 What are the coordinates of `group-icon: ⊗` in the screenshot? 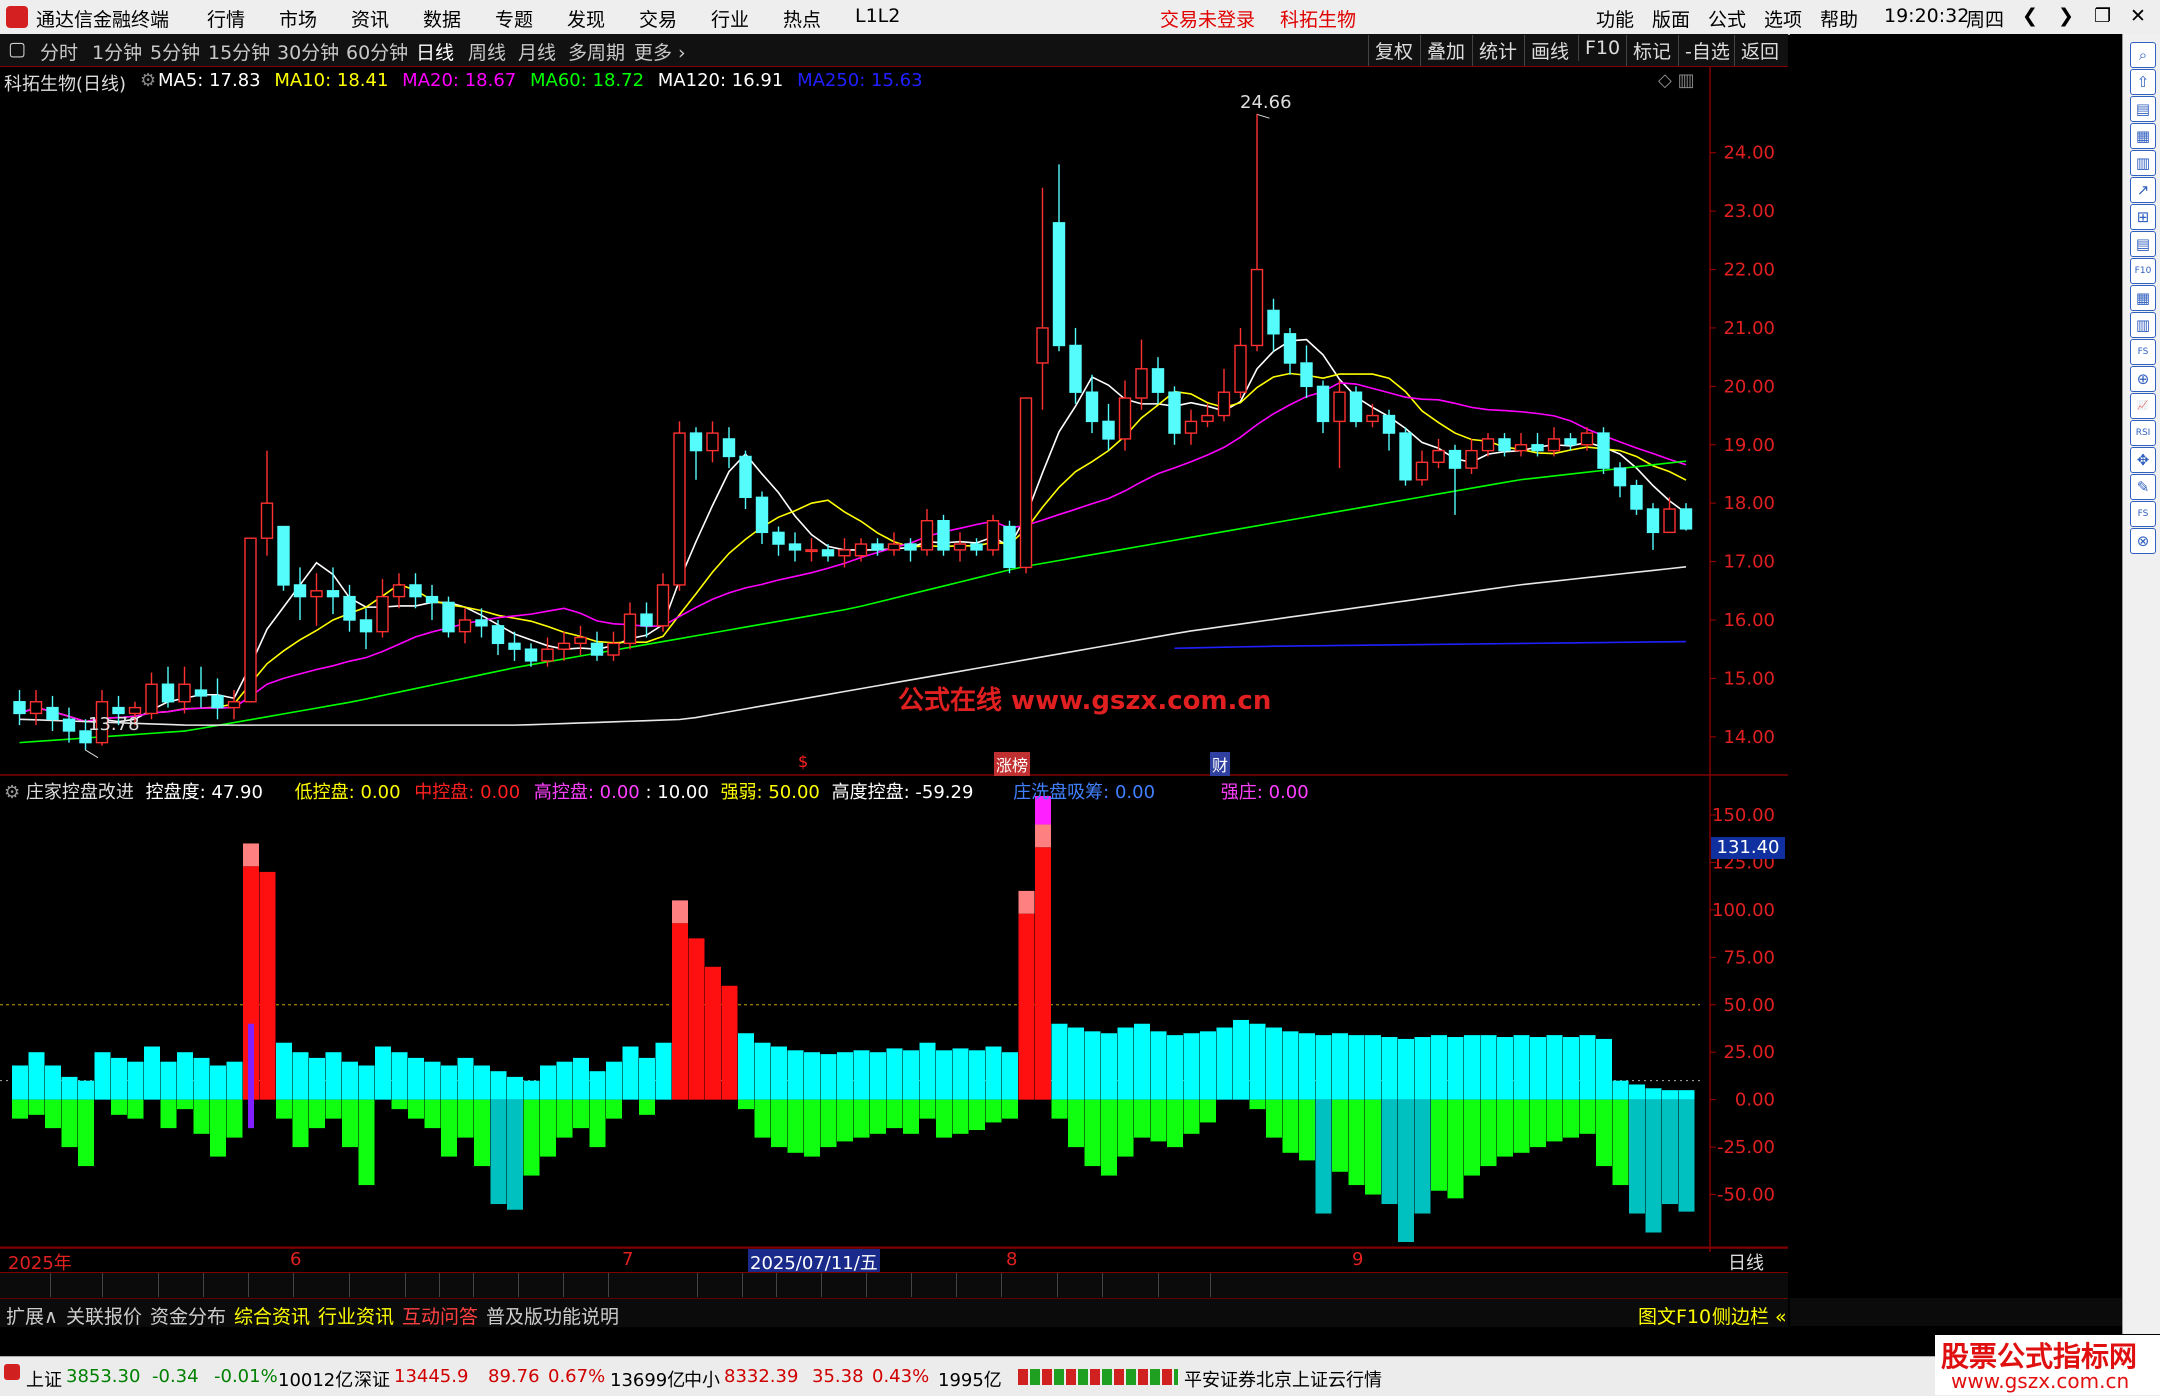 It's located at (2143, 541).